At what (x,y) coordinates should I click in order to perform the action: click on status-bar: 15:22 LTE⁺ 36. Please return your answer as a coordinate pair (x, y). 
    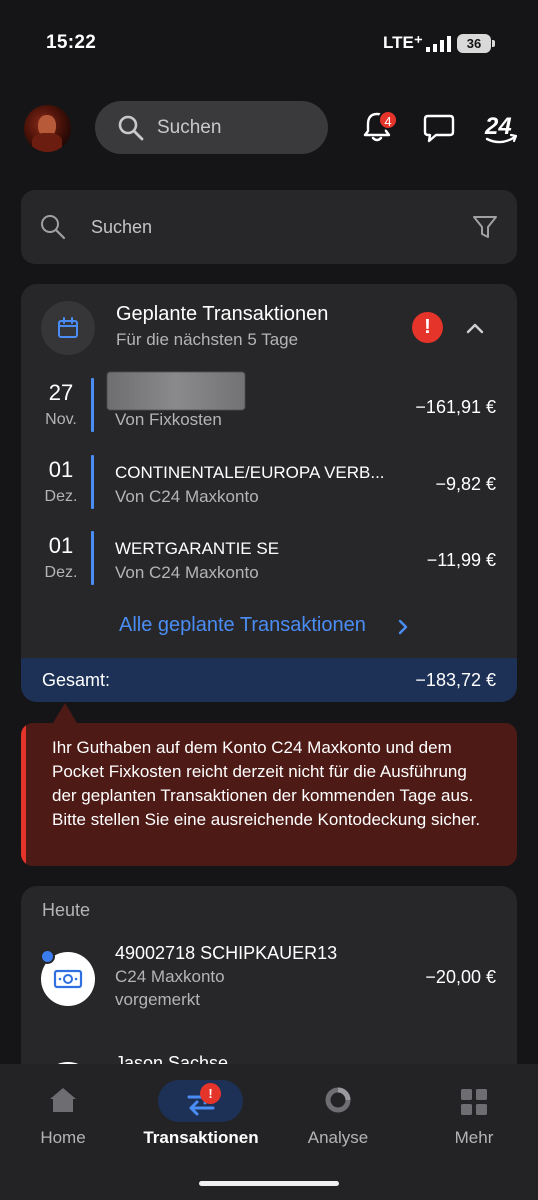
    Looking at the image, I should click on (269, 44).